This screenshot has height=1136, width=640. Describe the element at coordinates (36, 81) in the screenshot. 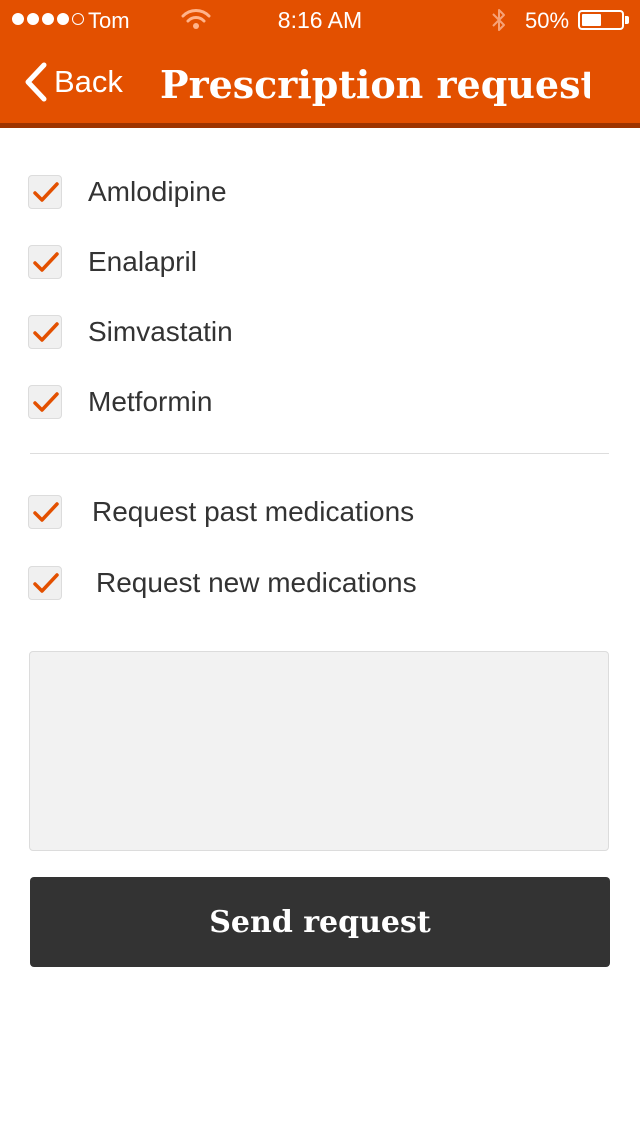

I see `chevron-left-icon` at that location.